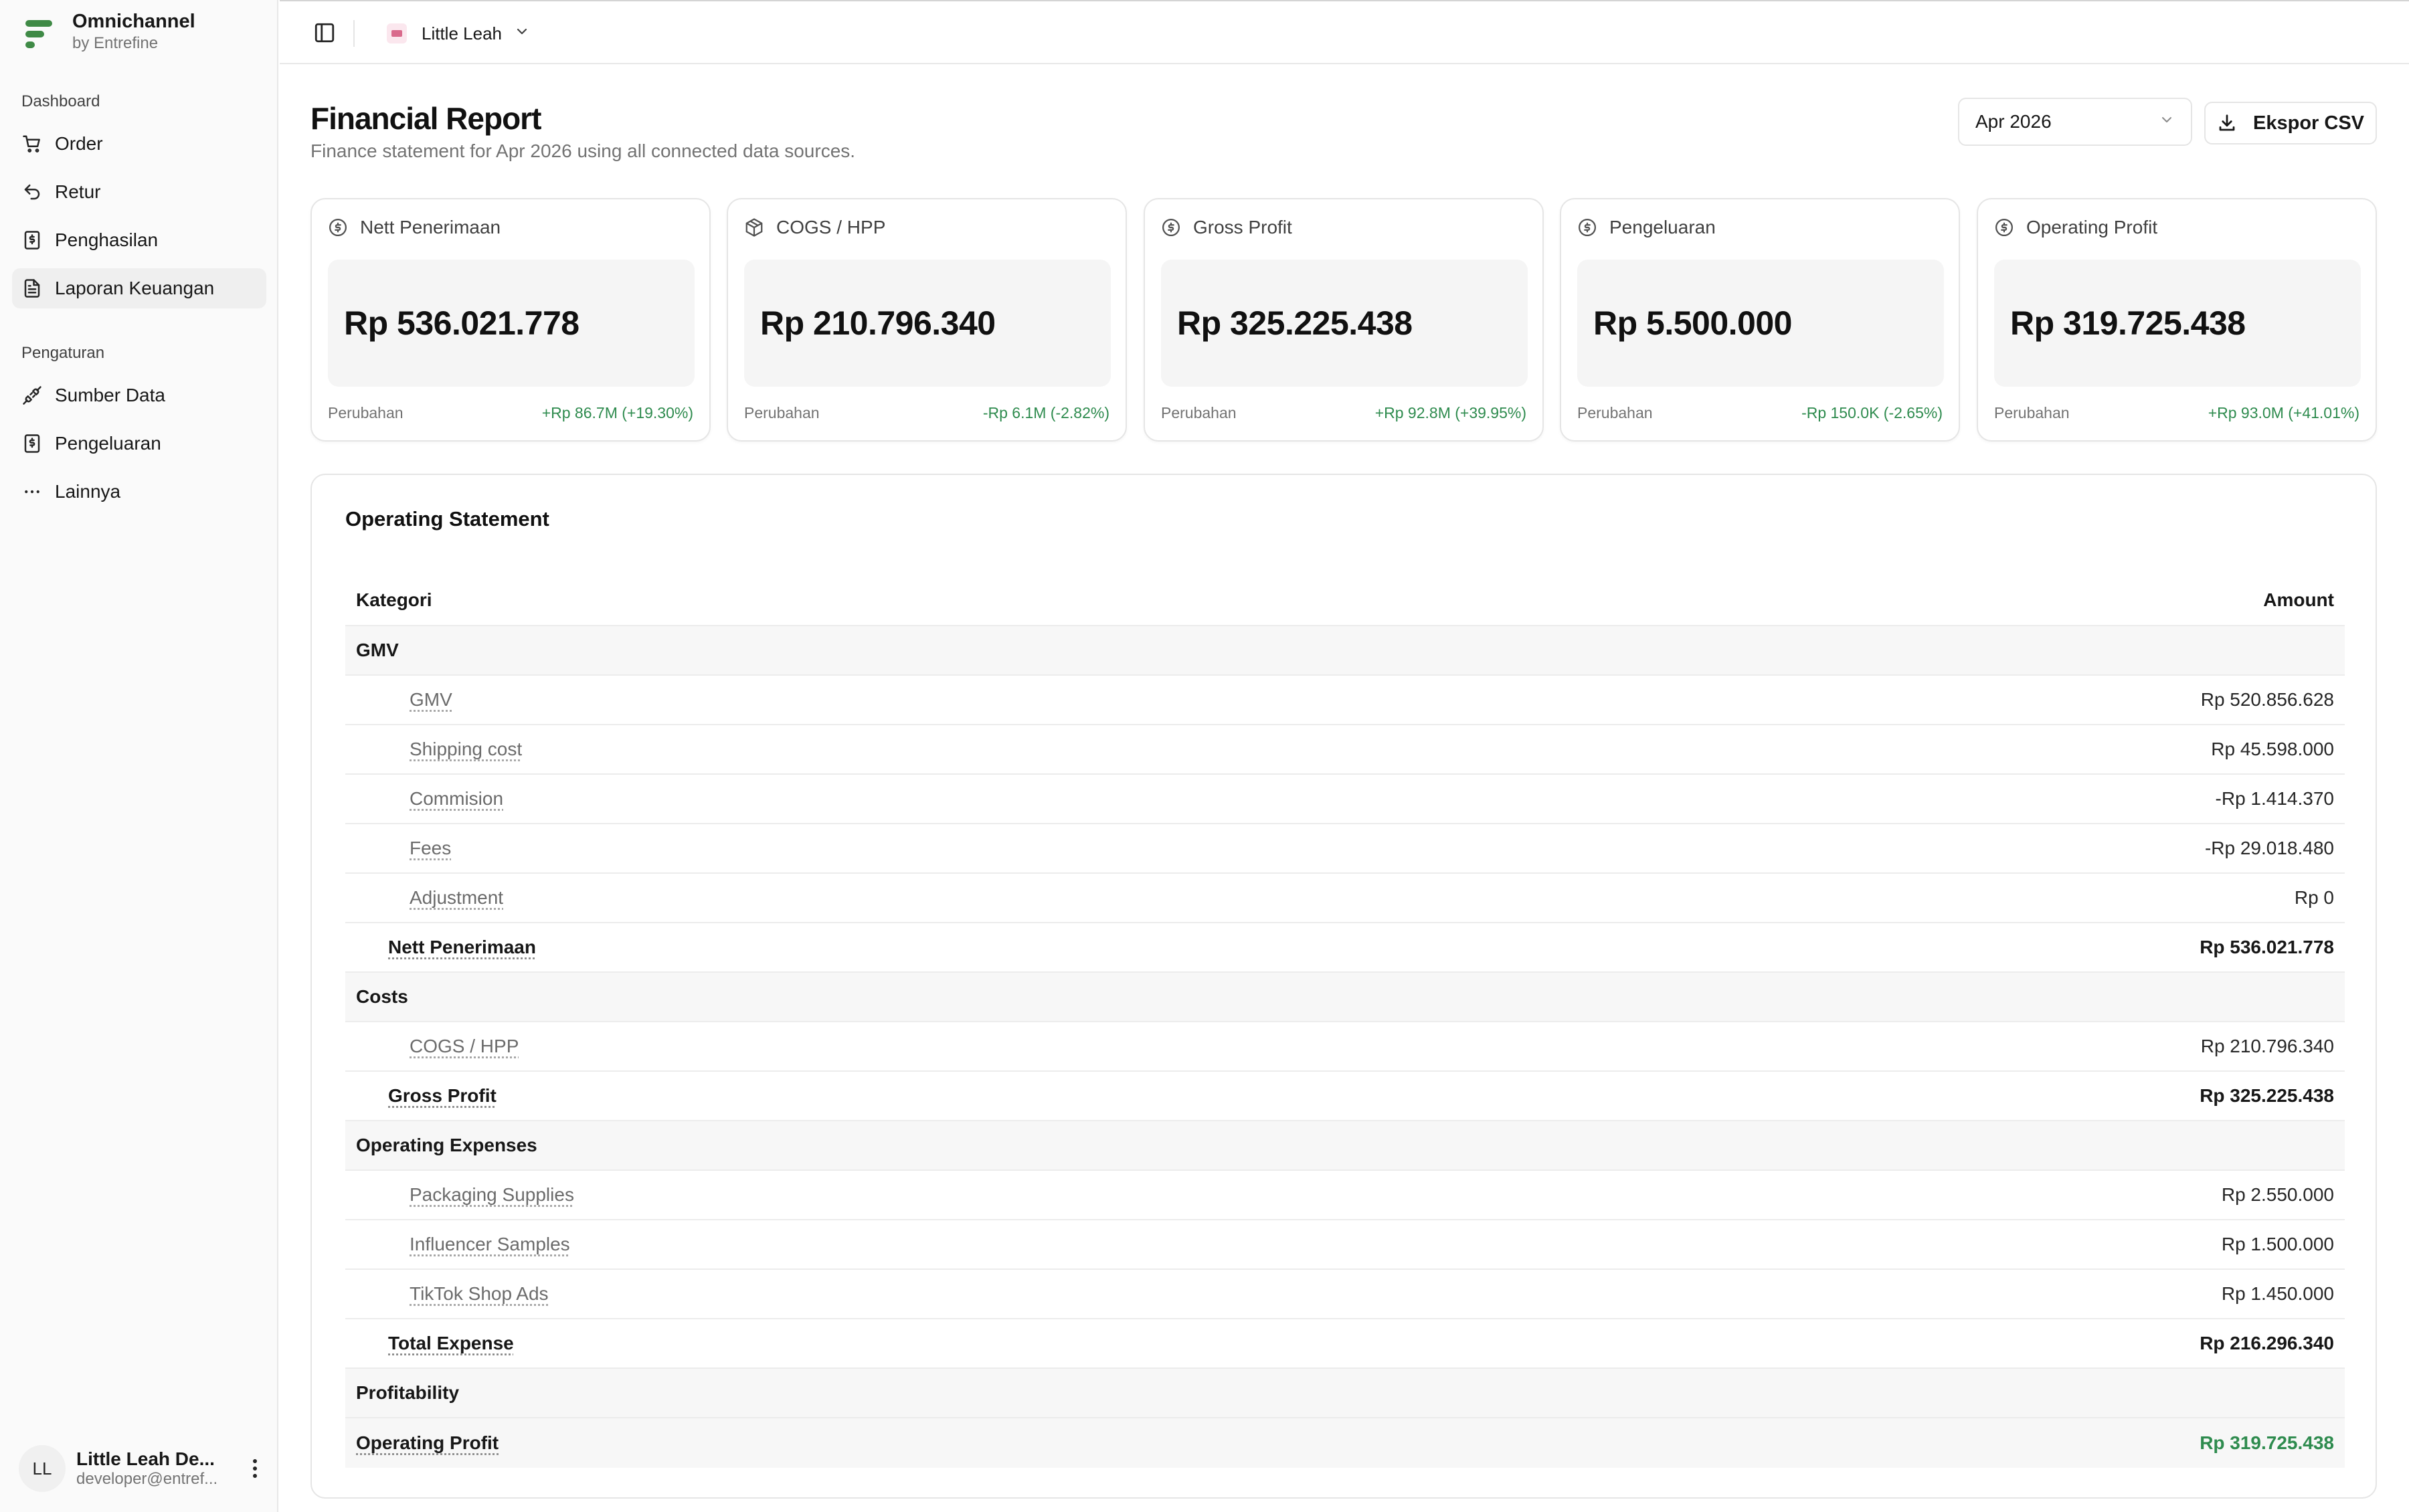 Image resolution: width=2409 pixels, height=1512 pixels. Describe the element at coordinates (32, 443) in the screenshot. I see `receipt-icon` at that location.